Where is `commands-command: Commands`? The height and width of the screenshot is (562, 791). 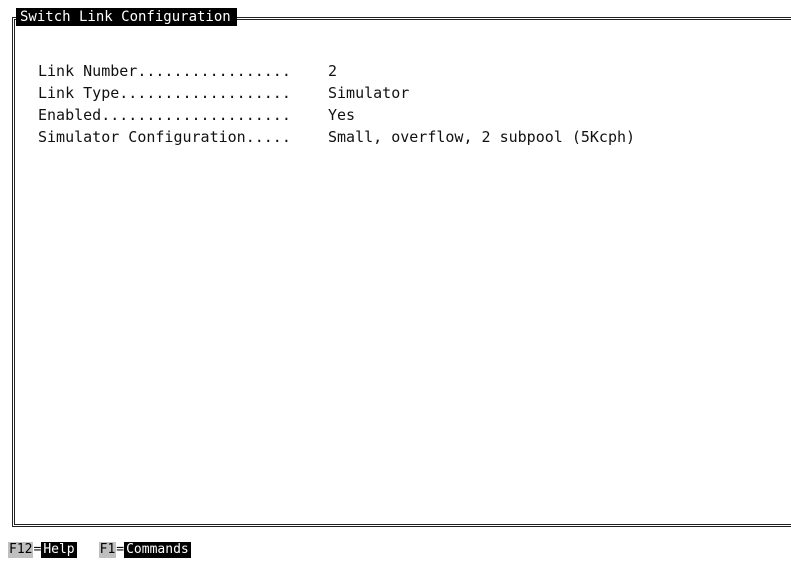 commands-command: Commands is located at coordinates (157, 550).